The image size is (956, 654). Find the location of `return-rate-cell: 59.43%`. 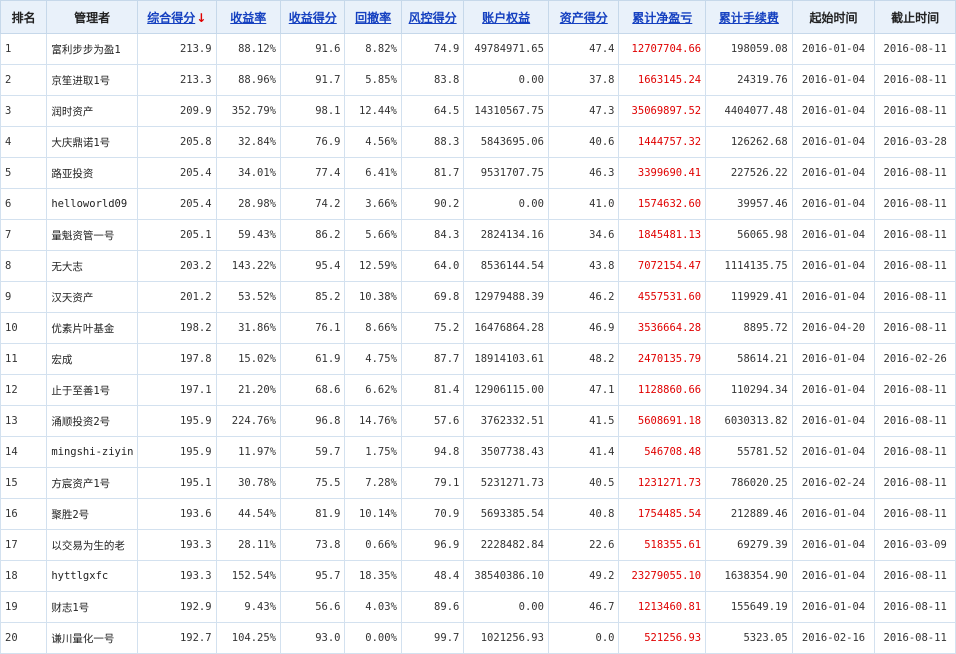

return-rate-cell: 59.43% is located at coordinates (248, 235).